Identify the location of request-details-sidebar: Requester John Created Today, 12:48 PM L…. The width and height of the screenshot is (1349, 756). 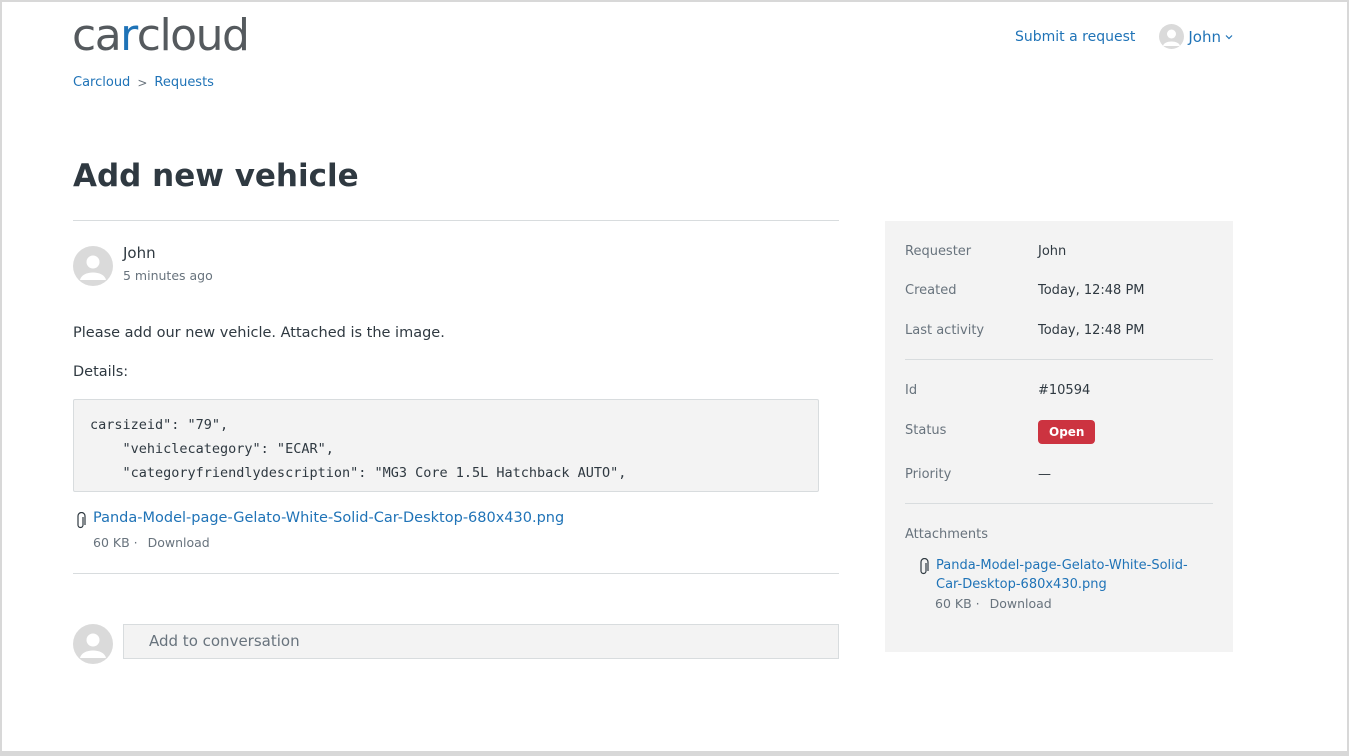
(1059, 436).